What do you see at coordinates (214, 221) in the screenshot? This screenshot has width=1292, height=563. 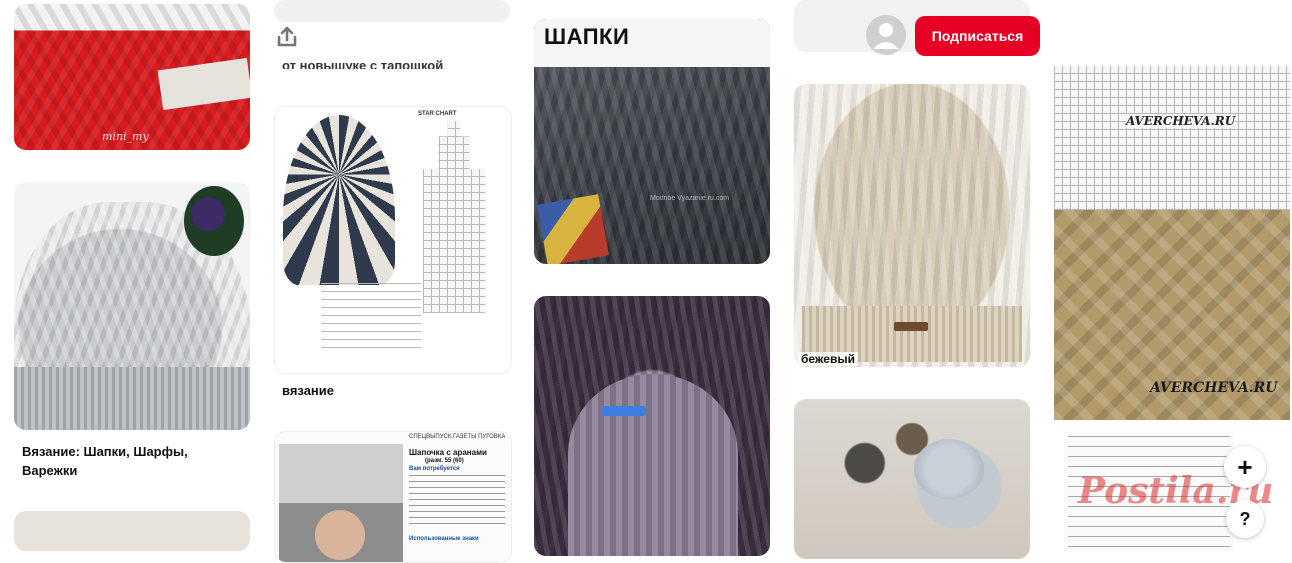 I see `violet-plant-image` at bounding box center [214, 221].